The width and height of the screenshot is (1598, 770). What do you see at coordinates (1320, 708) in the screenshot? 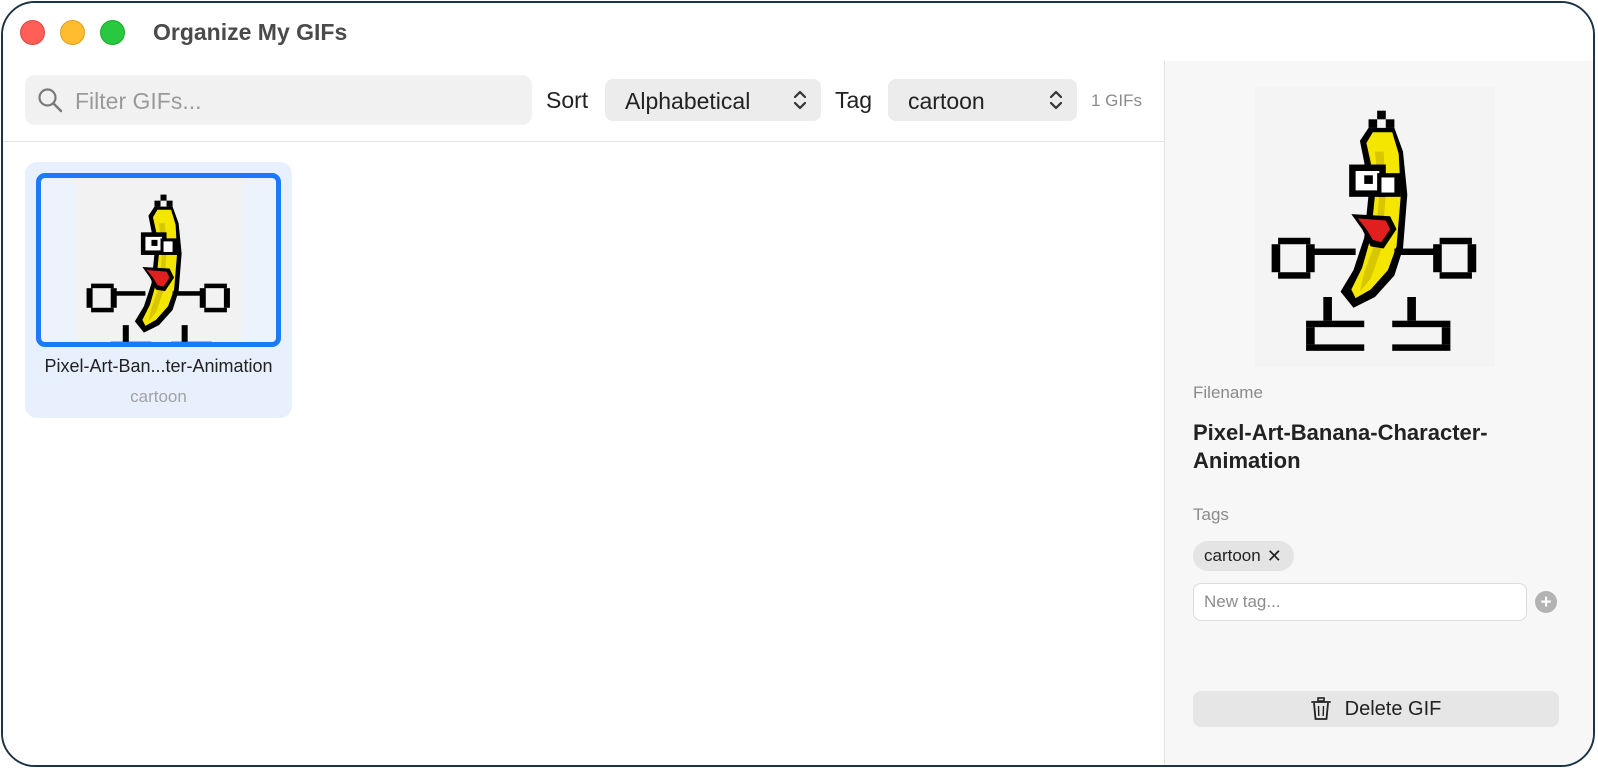
I see `trash-icon` at bounding box center [1320, 708].